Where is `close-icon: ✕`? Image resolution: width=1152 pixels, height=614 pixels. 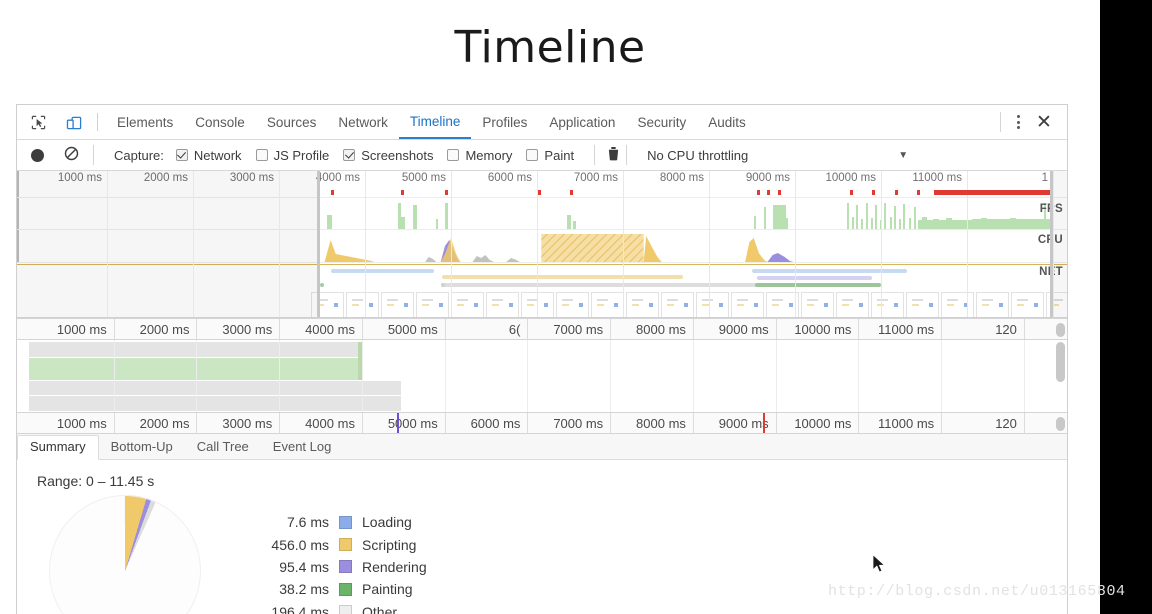
close-icon: ✕ is located at coordinates (1044, 122).